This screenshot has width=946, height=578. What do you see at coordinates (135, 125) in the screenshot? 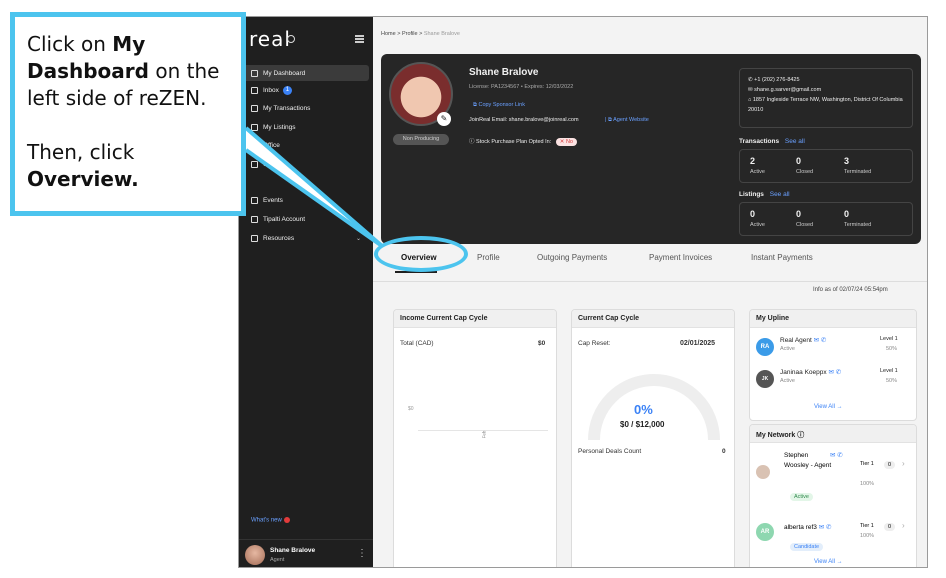
I see `instruction-spacer` at bounding box center [135, 125].